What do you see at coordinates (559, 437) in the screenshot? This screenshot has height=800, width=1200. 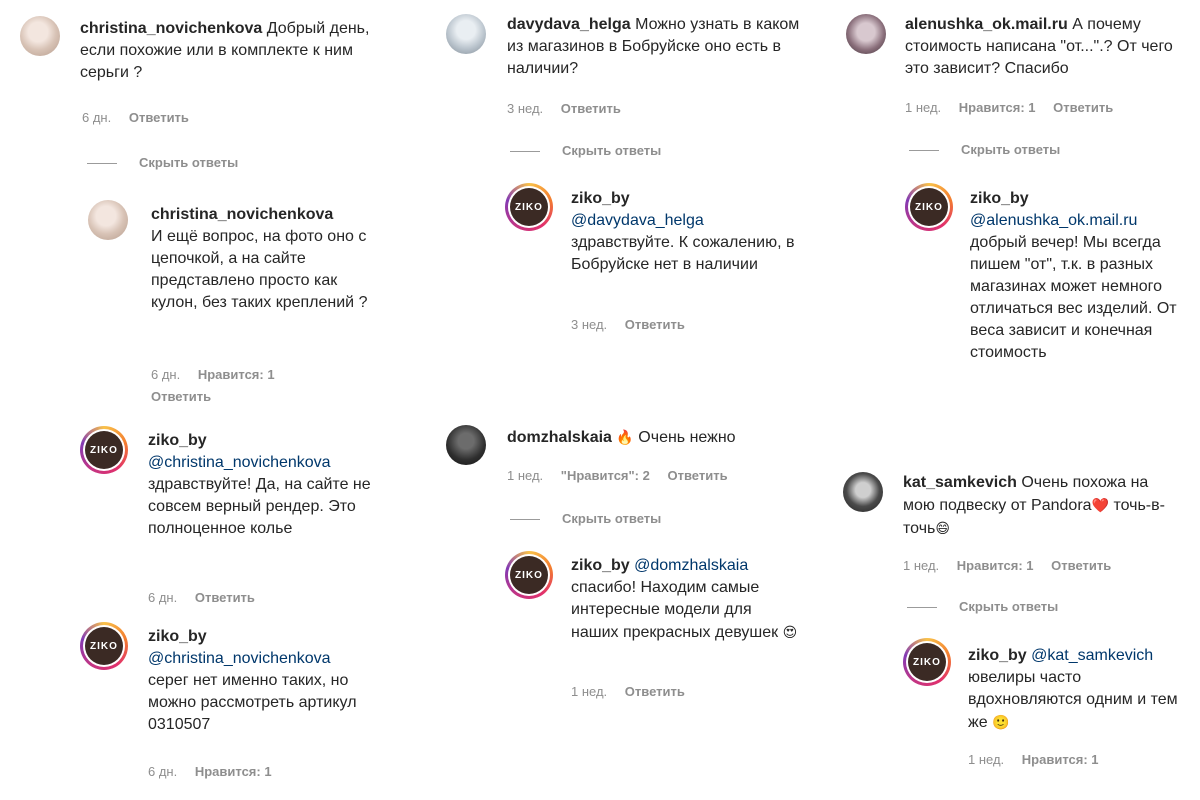 I see `username: domzhalskaia` at bounding box center [559, 437].